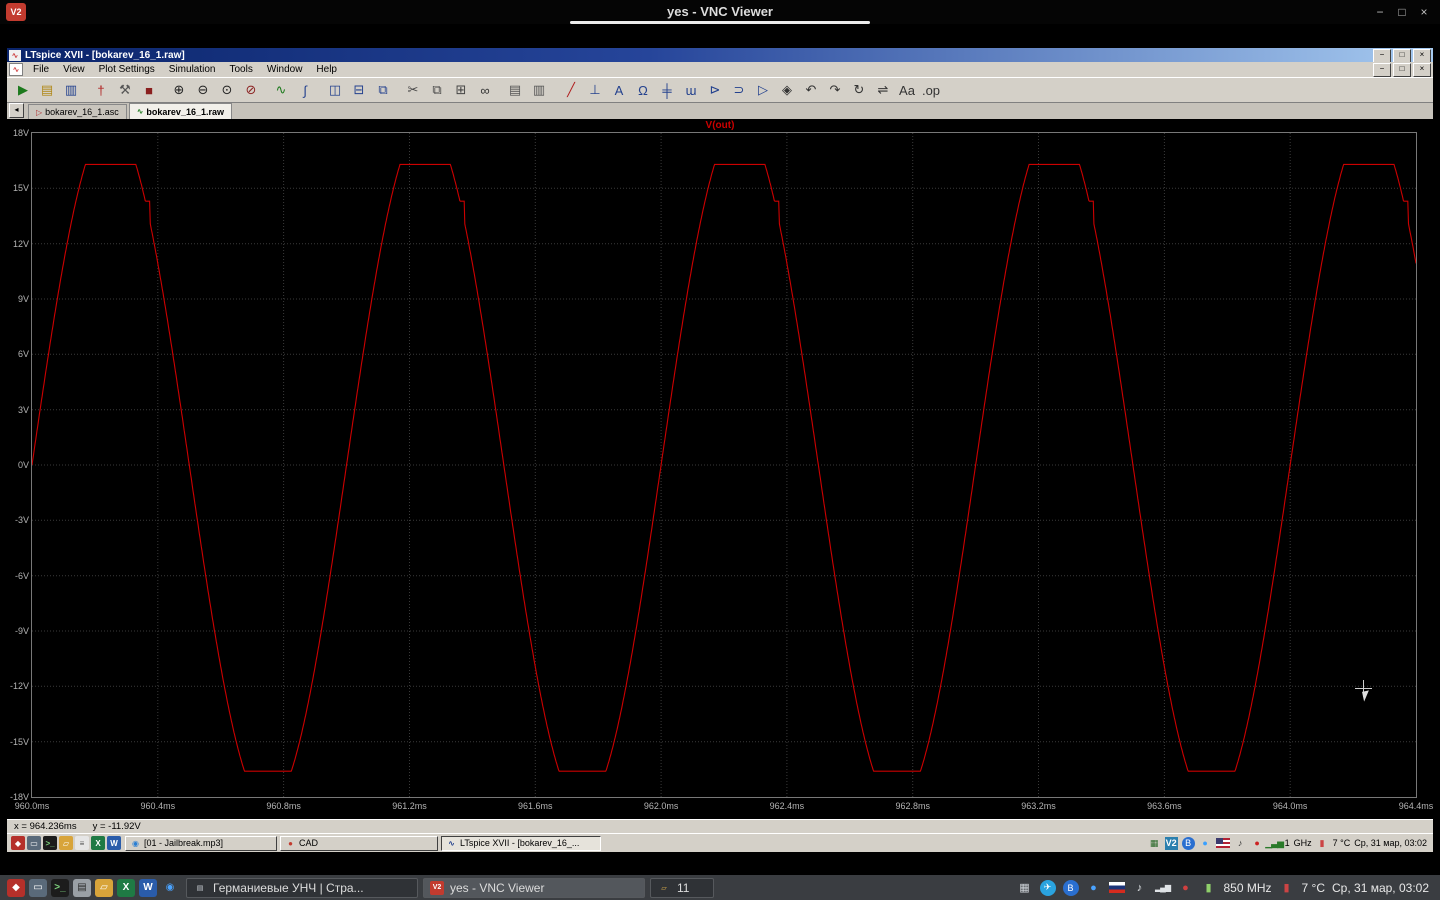 This screenshot has width=1440, height=900. Describe the element at coordinates (1025, 888) in the screenshot. I see `screenshot-icon: ▦` at that location.